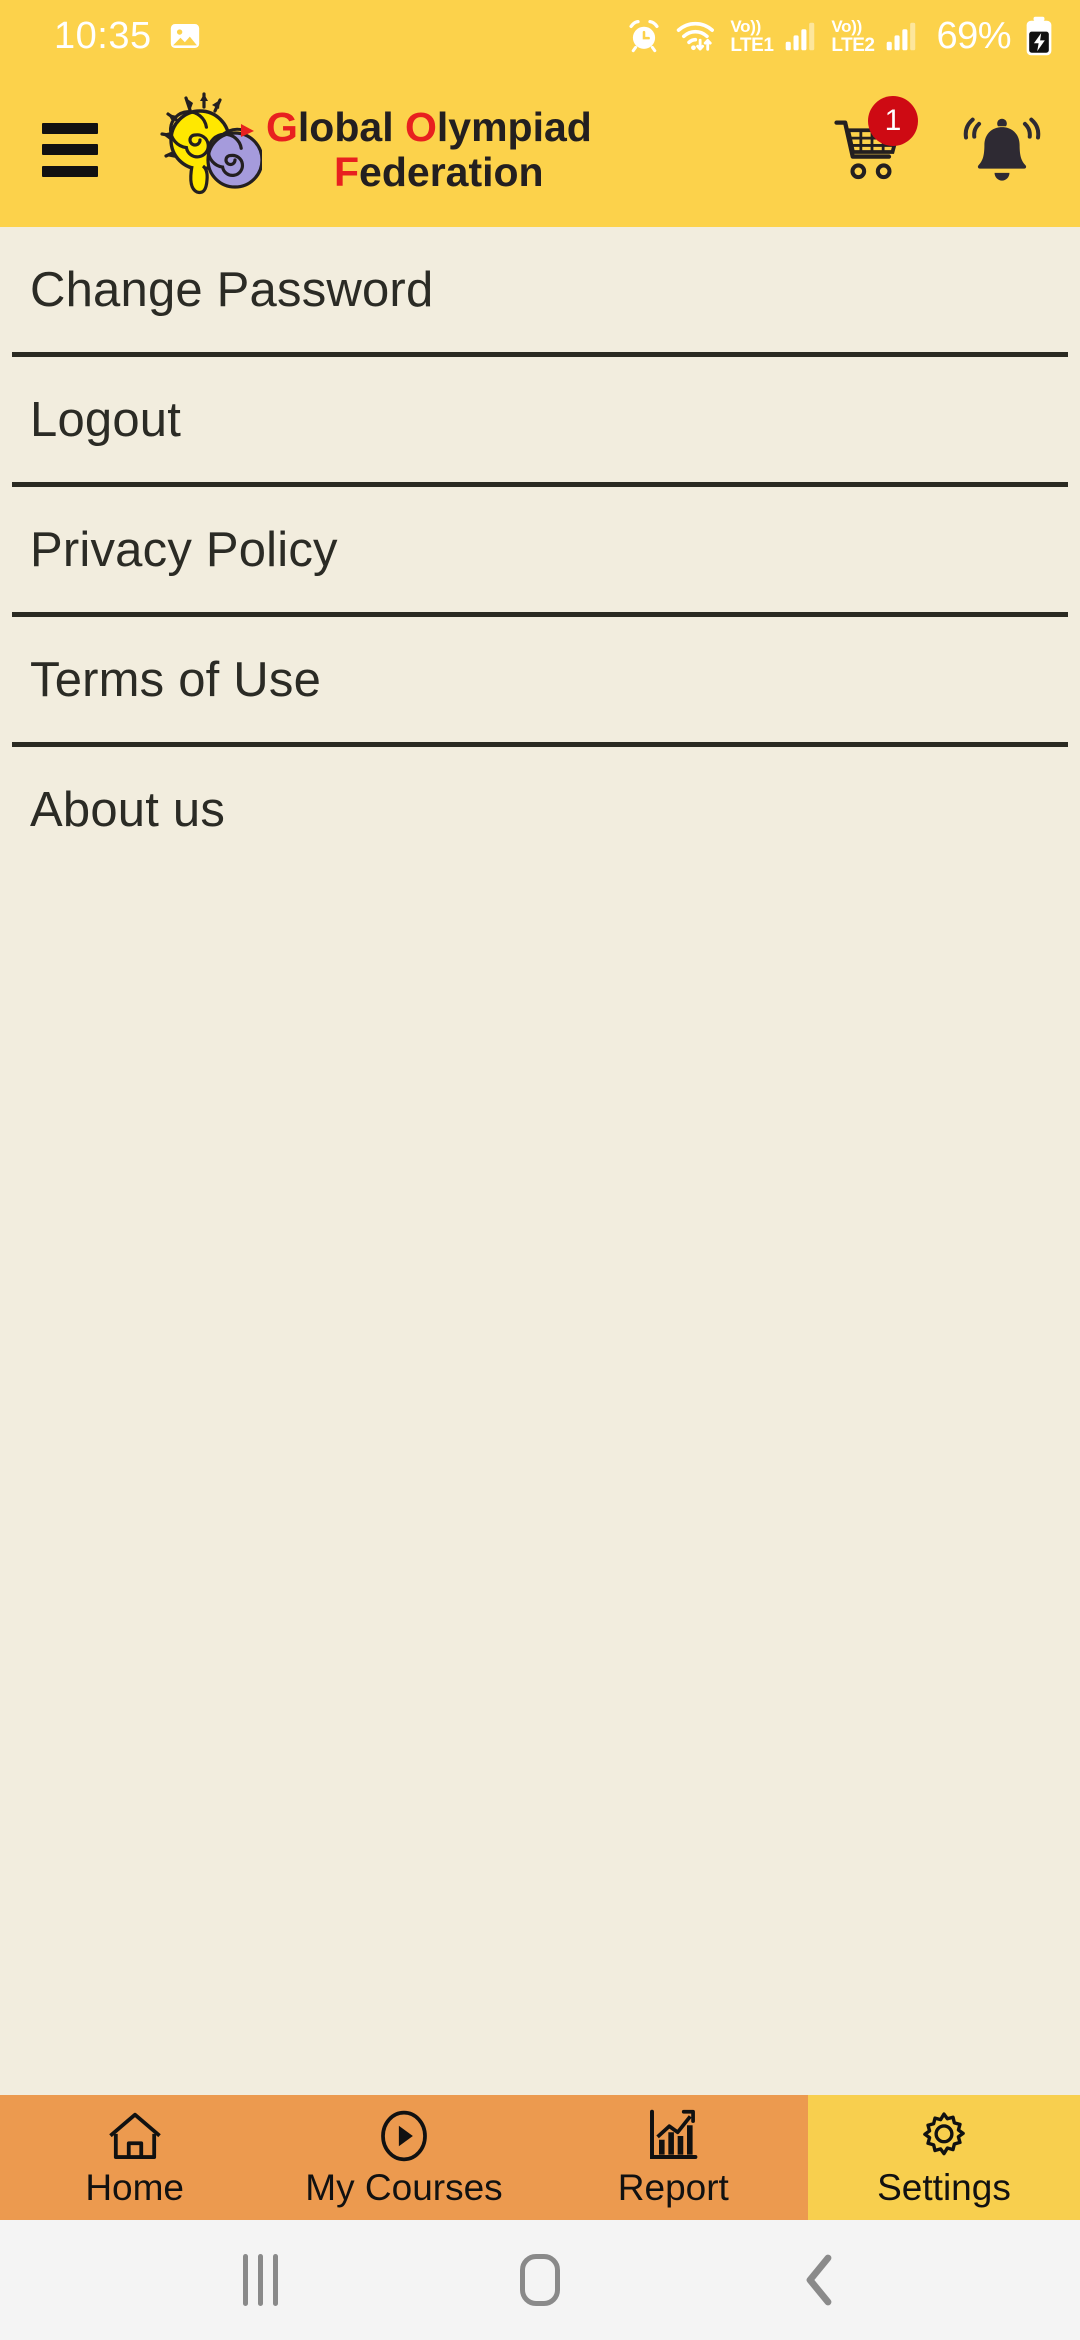  I want to click on menu-item-label: Terms of Use, so click(176, 679).